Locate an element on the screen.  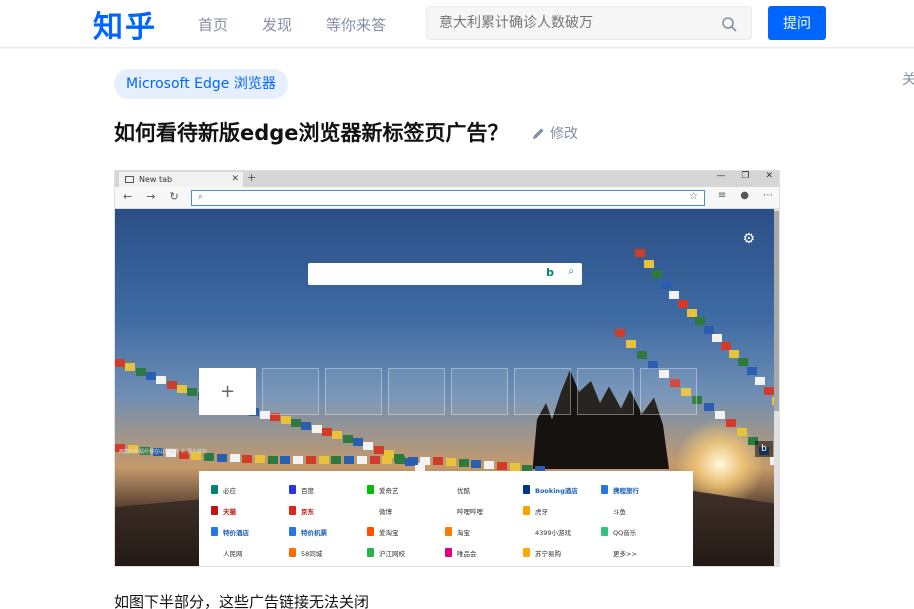
browser-tab: New tab ✕ is located at coordinates (181, 179).